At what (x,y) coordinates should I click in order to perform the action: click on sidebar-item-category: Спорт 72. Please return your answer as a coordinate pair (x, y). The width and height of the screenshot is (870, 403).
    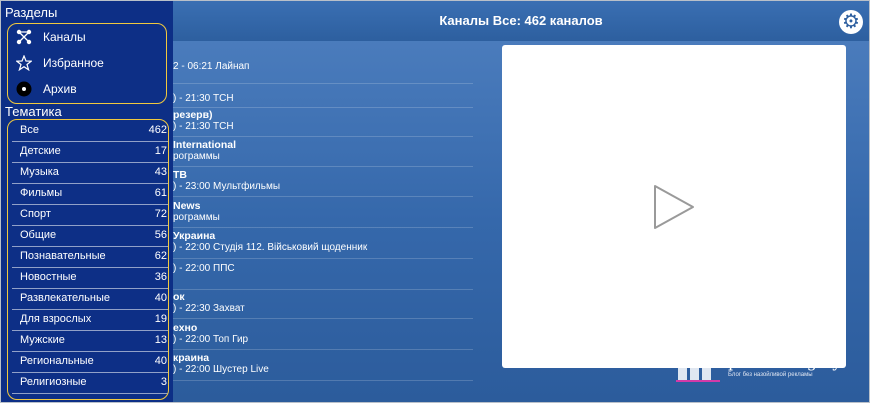
    Looking at the image, I should click on (90, 215).